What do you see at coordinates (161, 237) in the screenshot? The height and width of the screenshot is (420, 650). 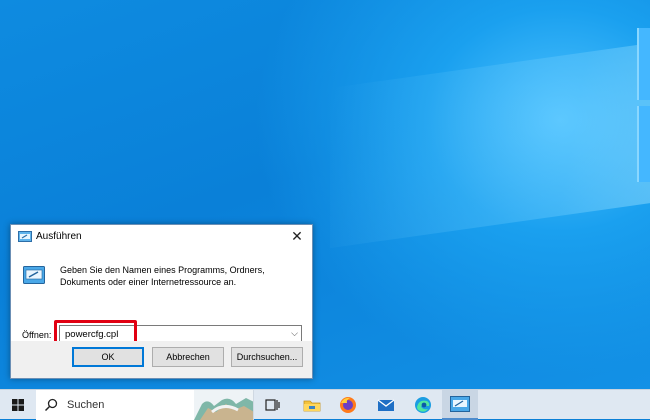 I see `dialog-titlebar: Ausführen ✕` at bounding box center [161, 237].